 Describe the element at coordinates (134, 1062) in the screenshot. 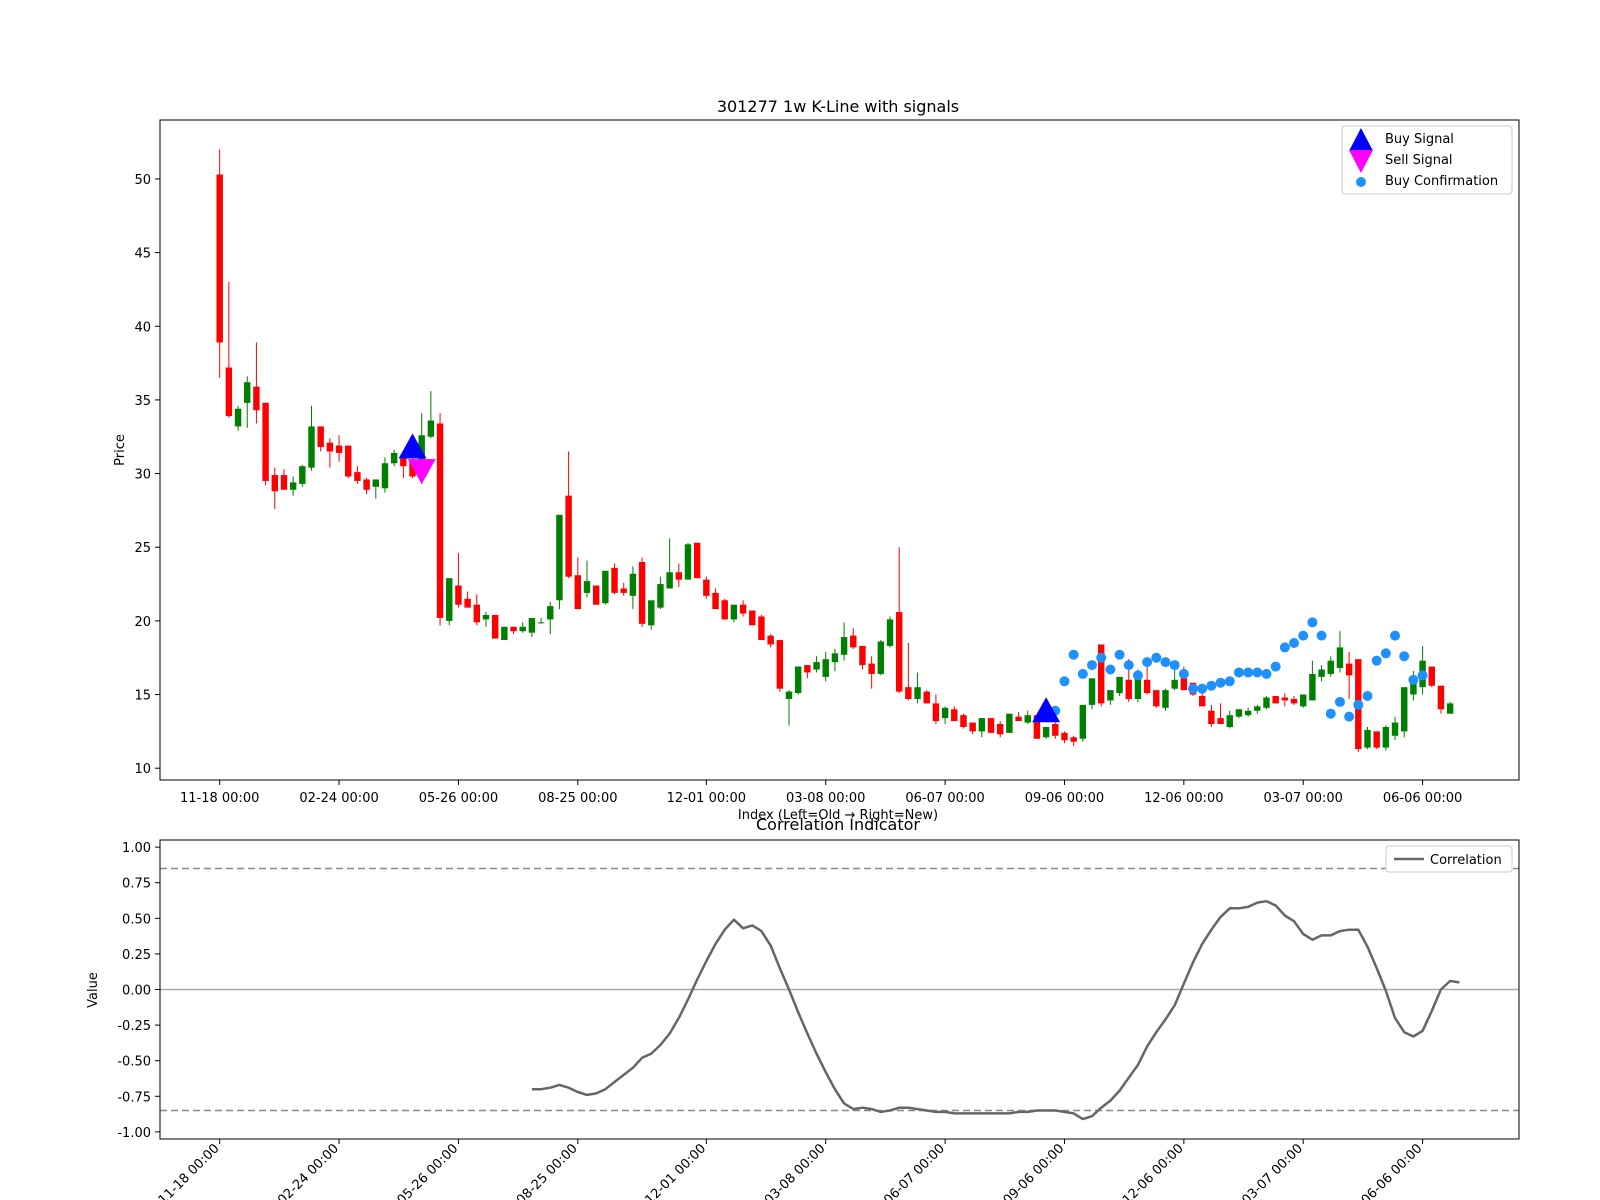

I see `y-tick-label: -0.50` at that location.